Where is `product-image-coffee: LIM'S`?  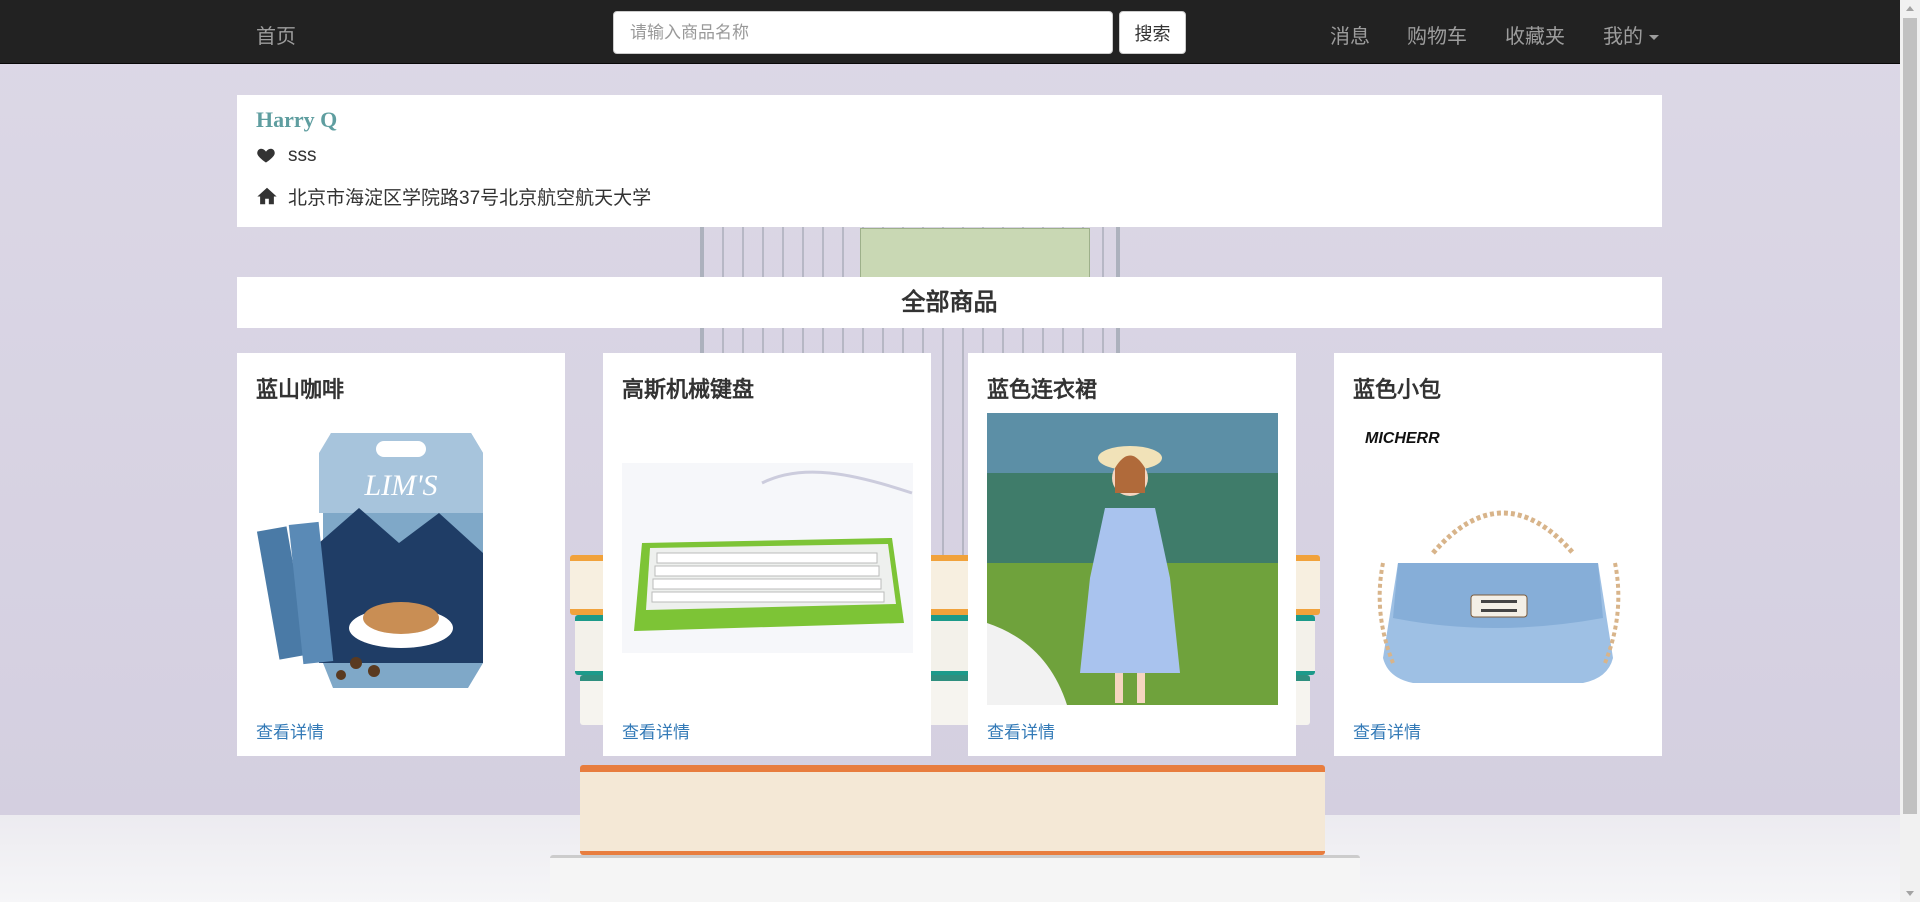
product-image-coffee: LIM'S is located at coordinates (401, 559).